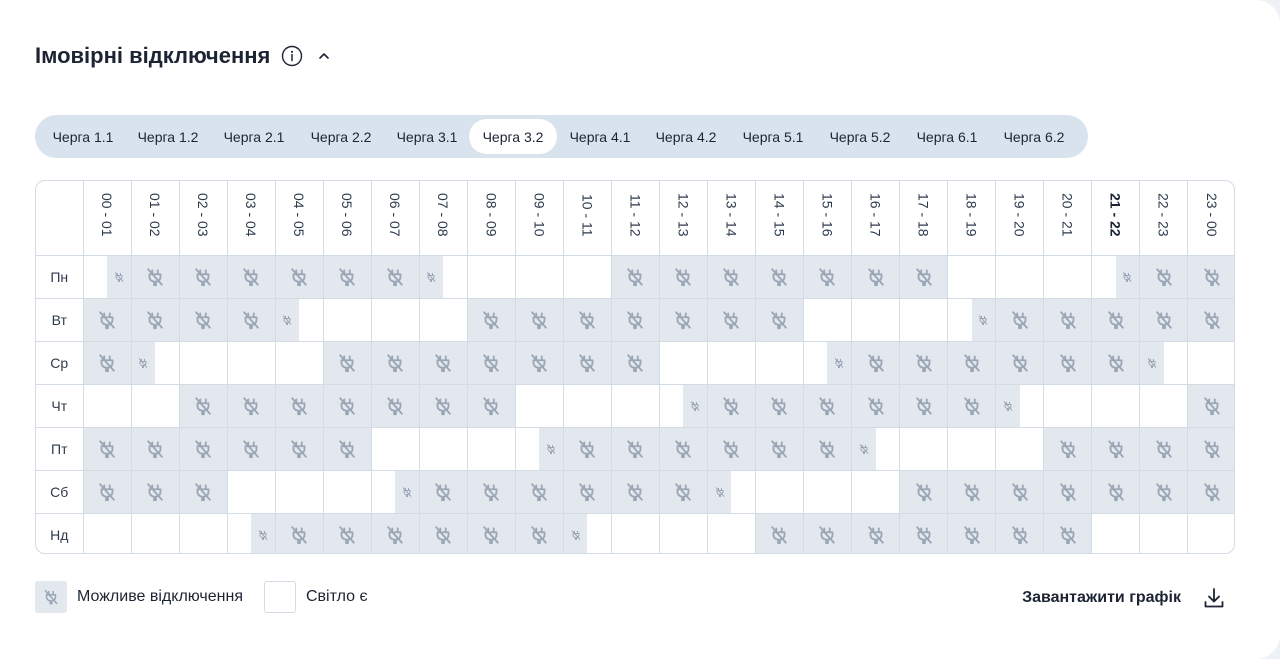  Describe the element at coordinates (875, 215) in the screenshot. I see `hour-label: 16 - 17` at that location.